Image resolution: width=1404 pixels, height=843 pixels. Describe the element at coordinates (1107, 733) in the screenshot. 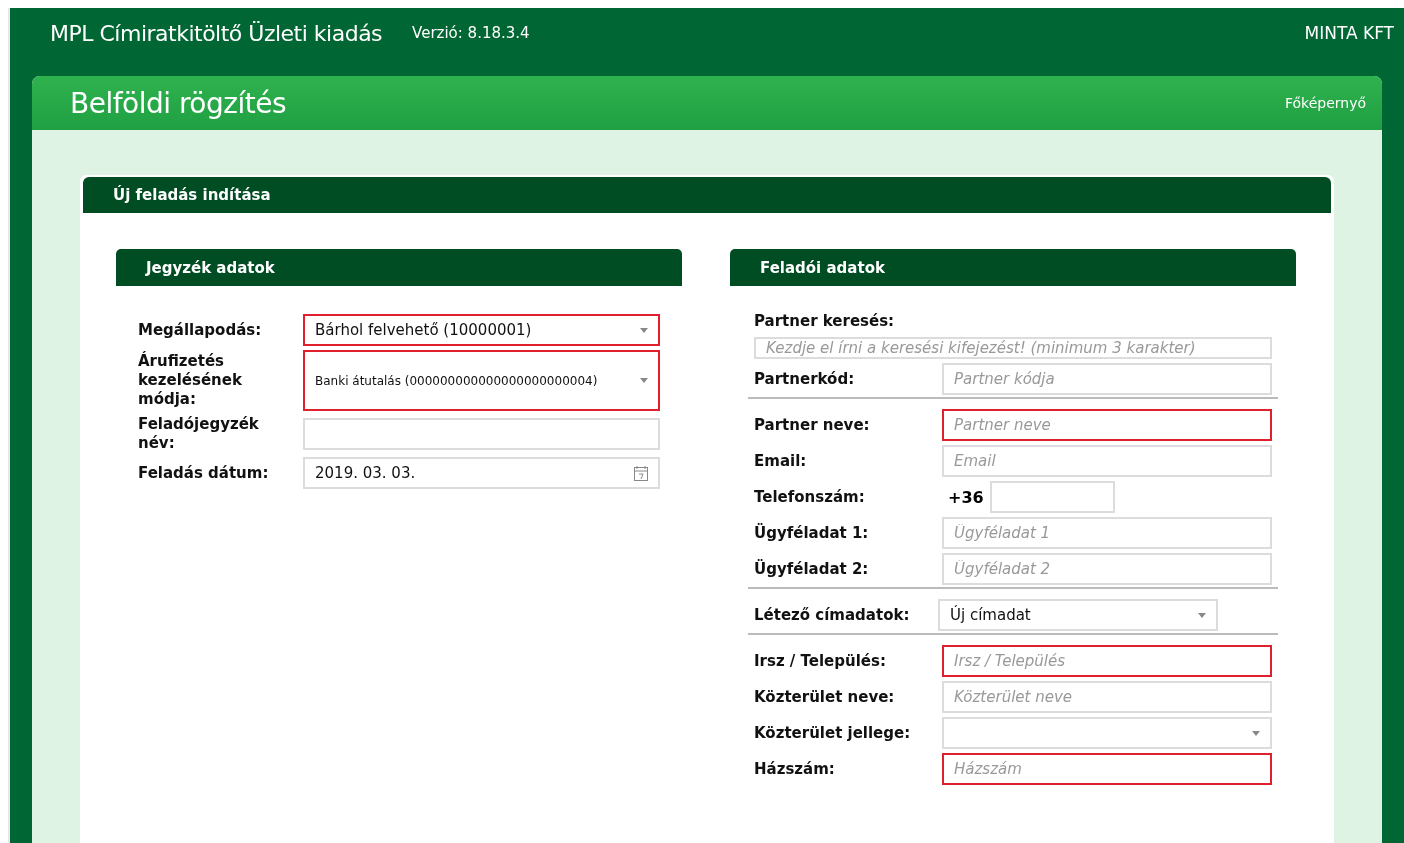

I see `dropdown-field` at that location.